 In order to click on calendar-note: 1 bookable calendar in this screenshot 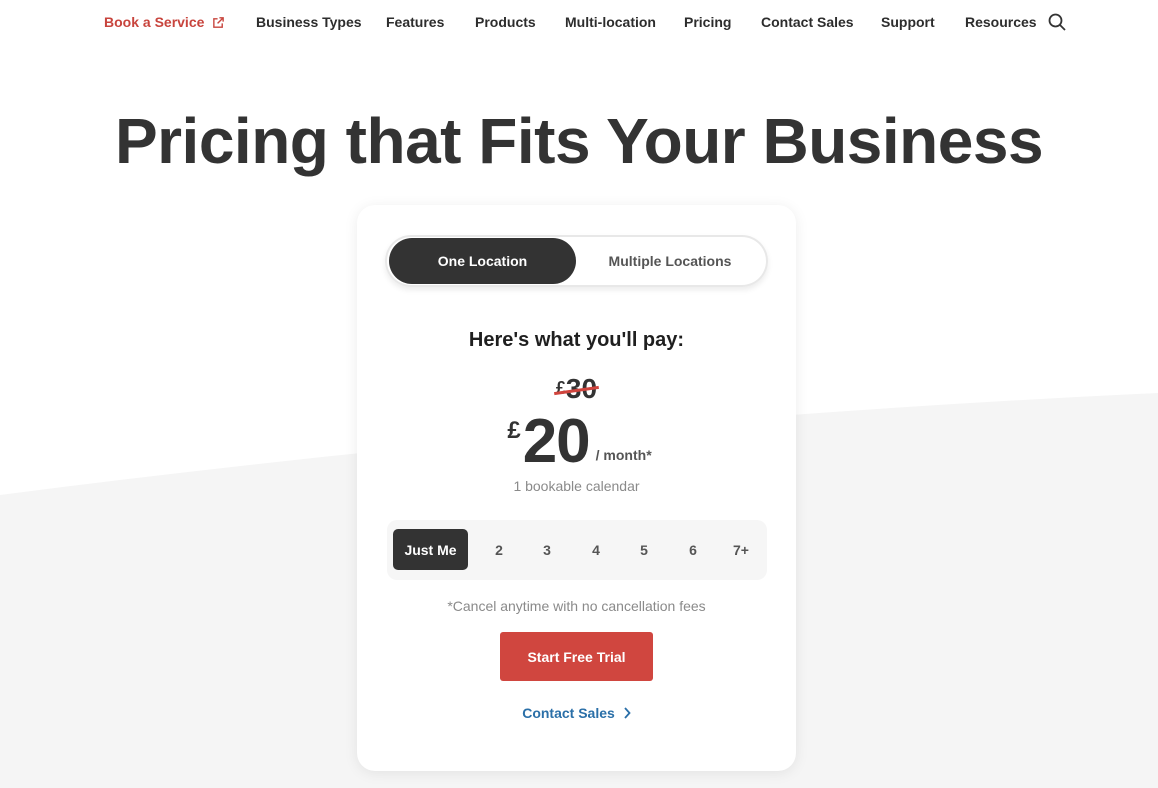, I will do `click(576, 486)`.